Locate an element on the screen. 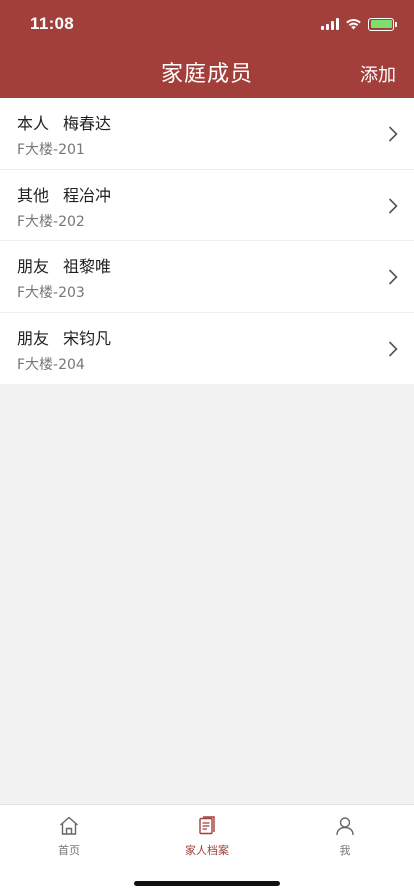 This screenshot has height=896, width=414. member-name-line: 本人 梅春达 is located at coordinates (64, 122).